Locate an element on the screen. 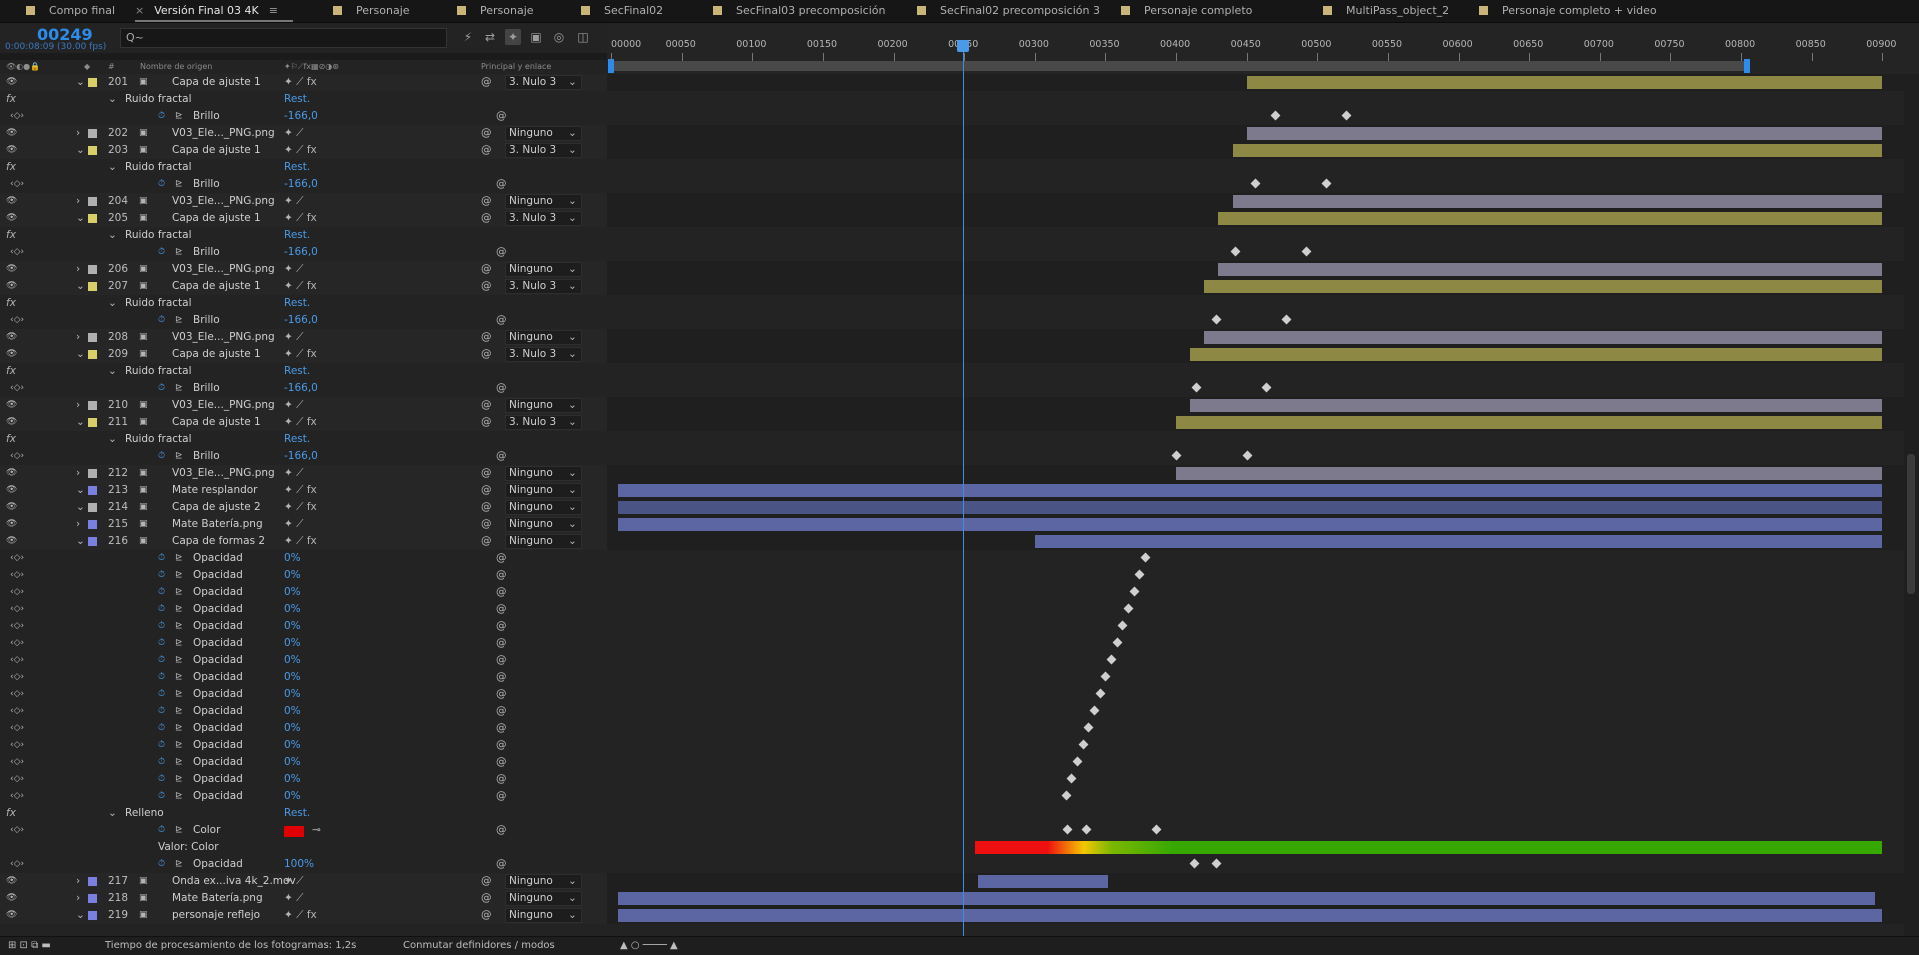 This screenshot has height=955, width=1919. expand-arrow-icon: › is located at coordinates (78, 473).